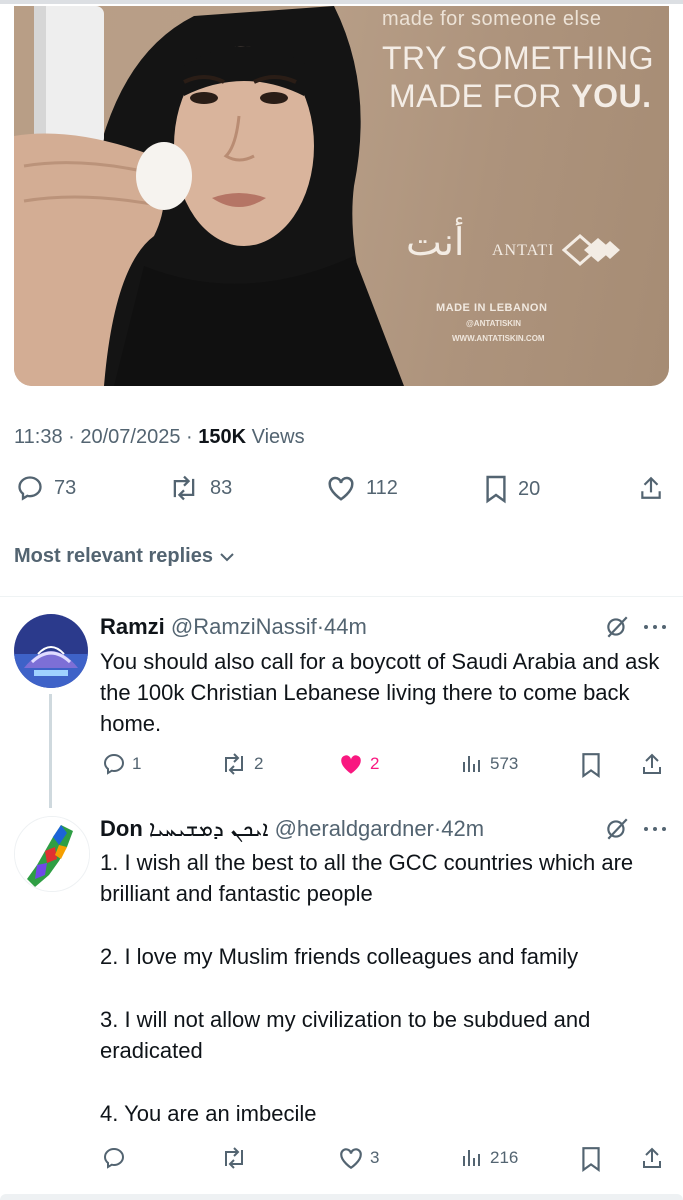 The image size is (683, 1200). Describe the element at coordinates (209, 829) in the screenshot. I see `display-name-extra: ܐܝܟܢ ܕܡܫܝܚܝܐ` at that location.